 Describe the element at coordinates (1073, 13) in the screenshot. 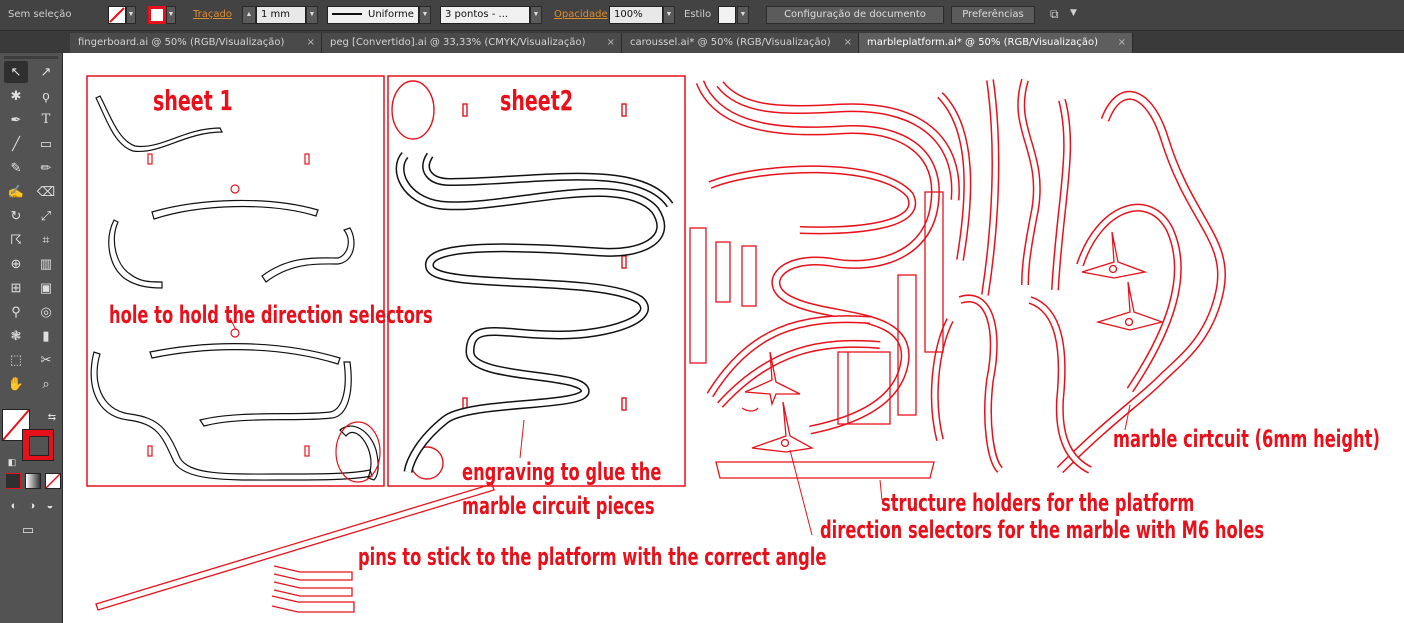

I see `chevron-down-icon: ▼` at that location.